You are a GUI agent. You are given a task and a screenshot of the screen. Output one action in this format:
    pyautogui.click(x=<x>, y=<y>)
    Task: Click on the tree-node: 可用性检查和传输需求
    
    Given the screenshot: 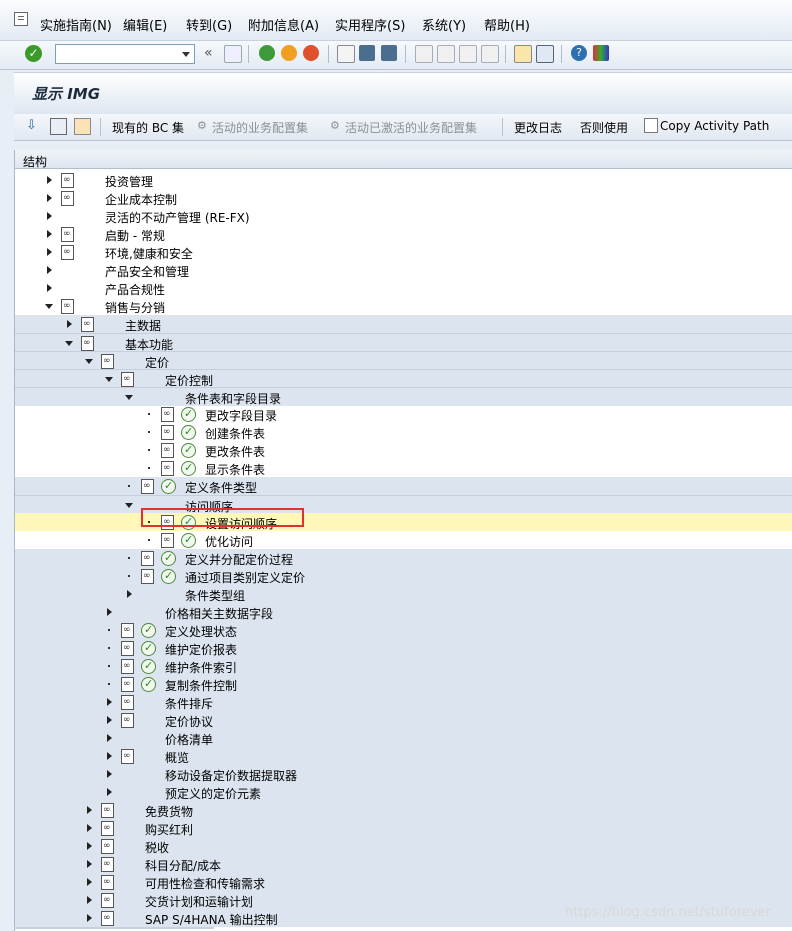 What is the action you would take?
    pyautogui.click(x=403, y=882)
    